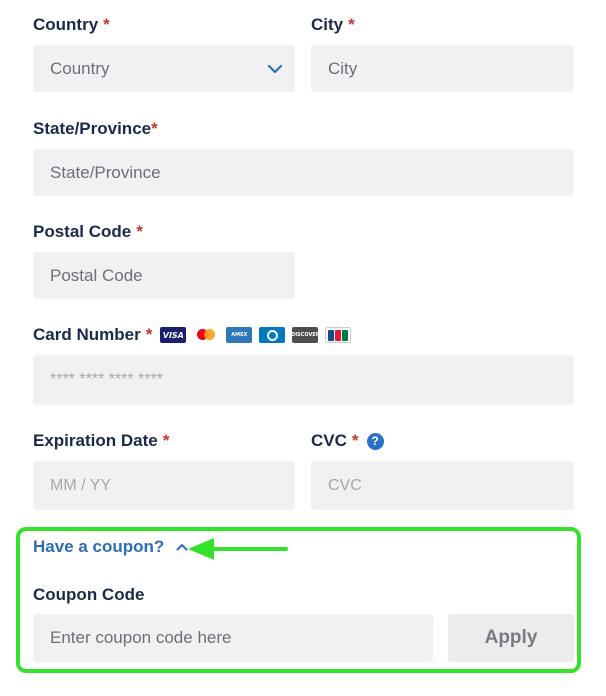 Image resolution: width=606 pixels, height=696 pixels. I want to click on card-brand-icons: VISA AMEX DISCOVER, so click(256, 335).